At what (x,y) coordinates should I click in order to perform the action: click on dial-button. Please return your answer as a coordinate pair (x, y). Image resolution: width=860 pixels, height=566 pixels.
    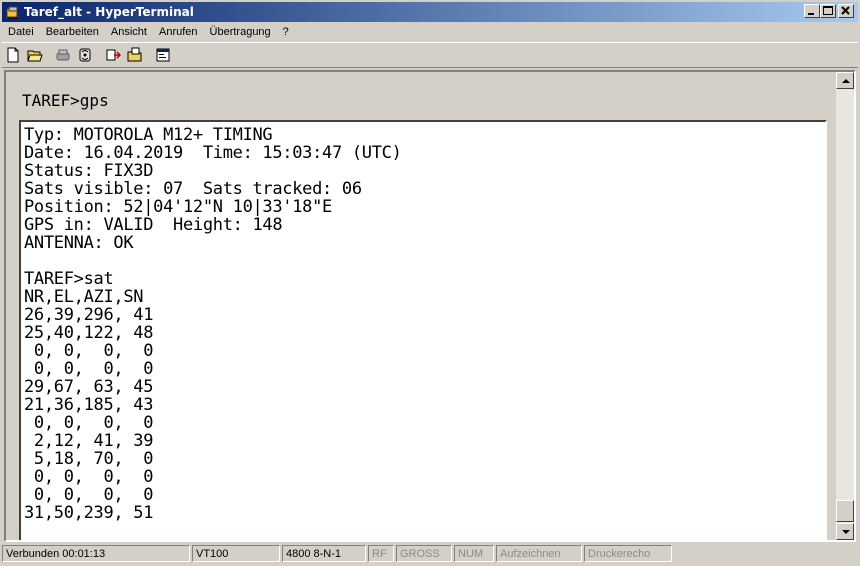
    Looking at the image, I should click on (85, 55).